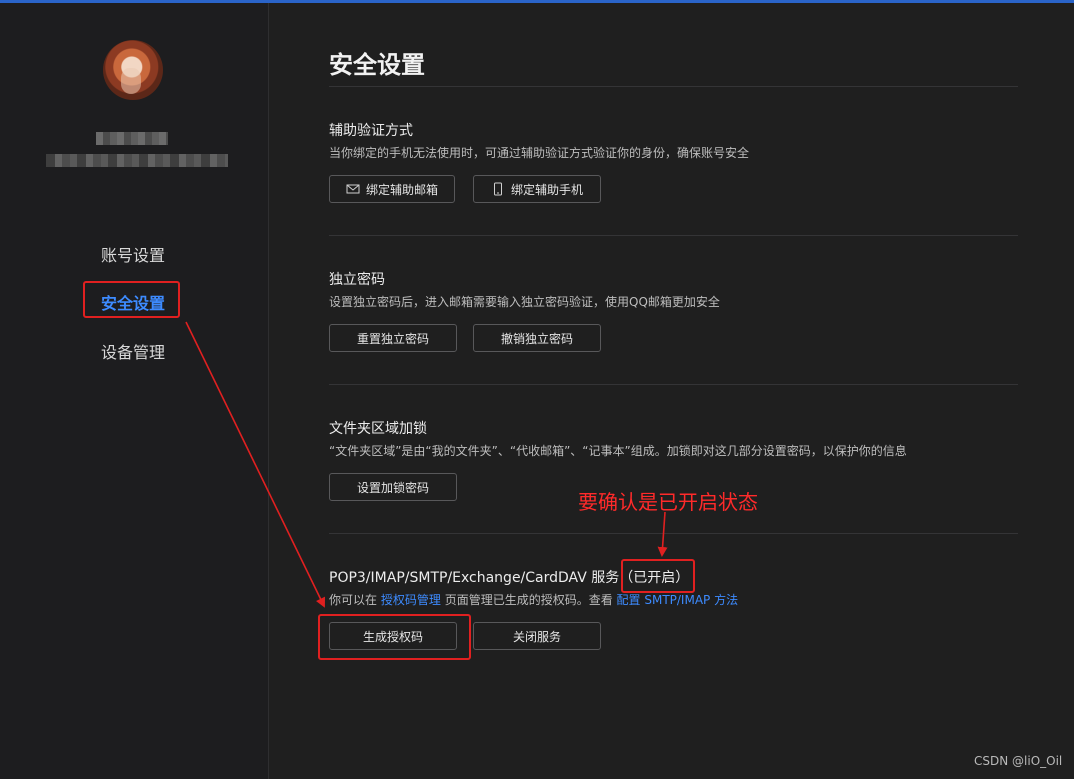 This screenshot has width=1074, height=779. I want to click on section-title-aux-verify: 辅助验证方式, so click(371, 131).